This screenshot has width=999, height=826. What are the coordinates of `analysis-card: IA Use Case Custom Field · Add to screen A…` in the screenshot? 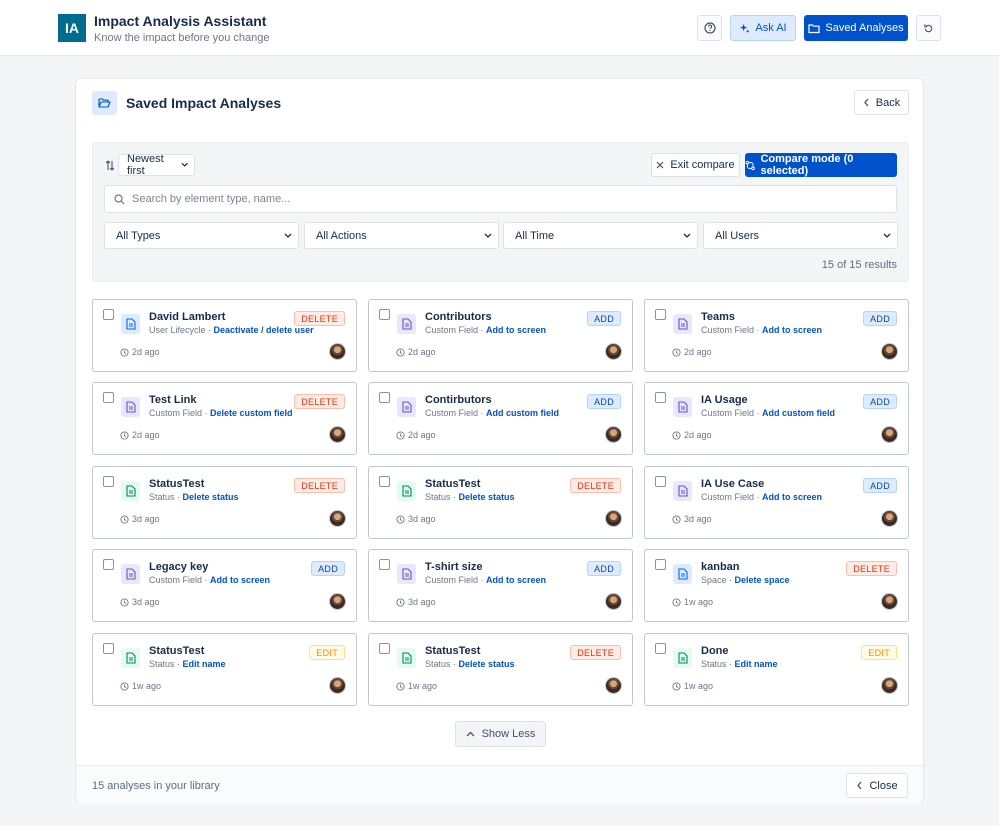 It's located at (776, 502).